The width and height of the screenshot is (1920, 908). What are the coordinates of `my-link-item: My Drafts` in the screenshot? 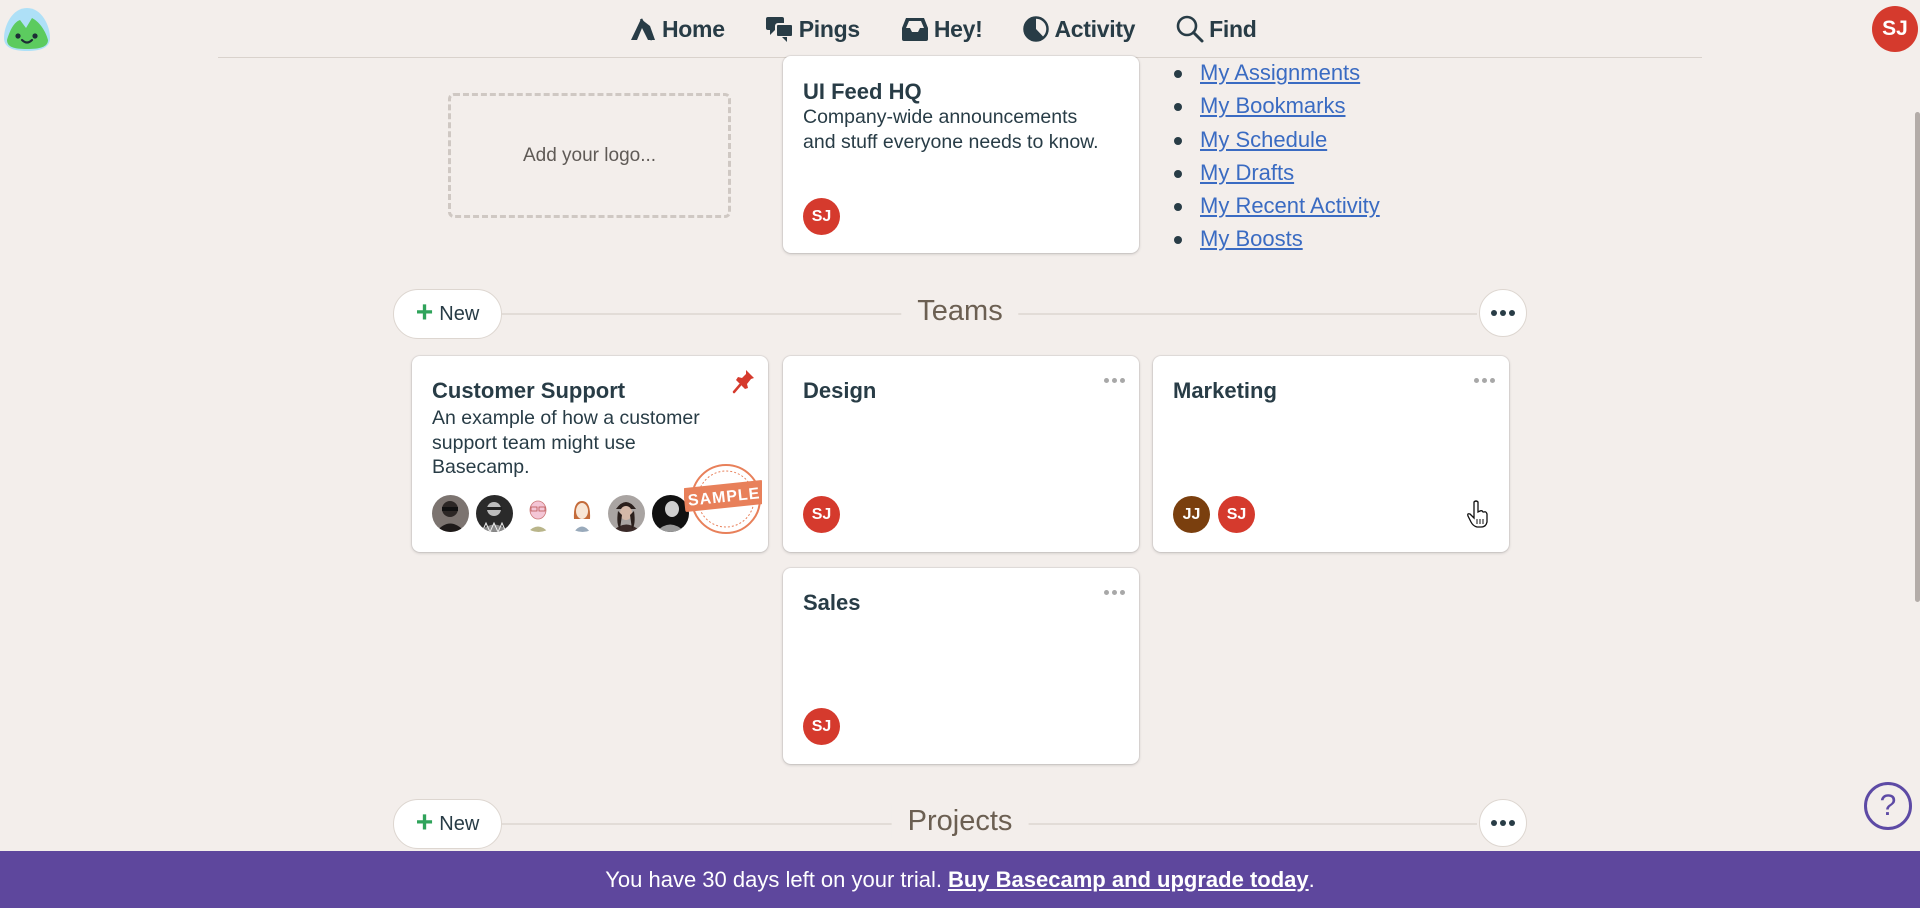 It's located at (1277, 172).